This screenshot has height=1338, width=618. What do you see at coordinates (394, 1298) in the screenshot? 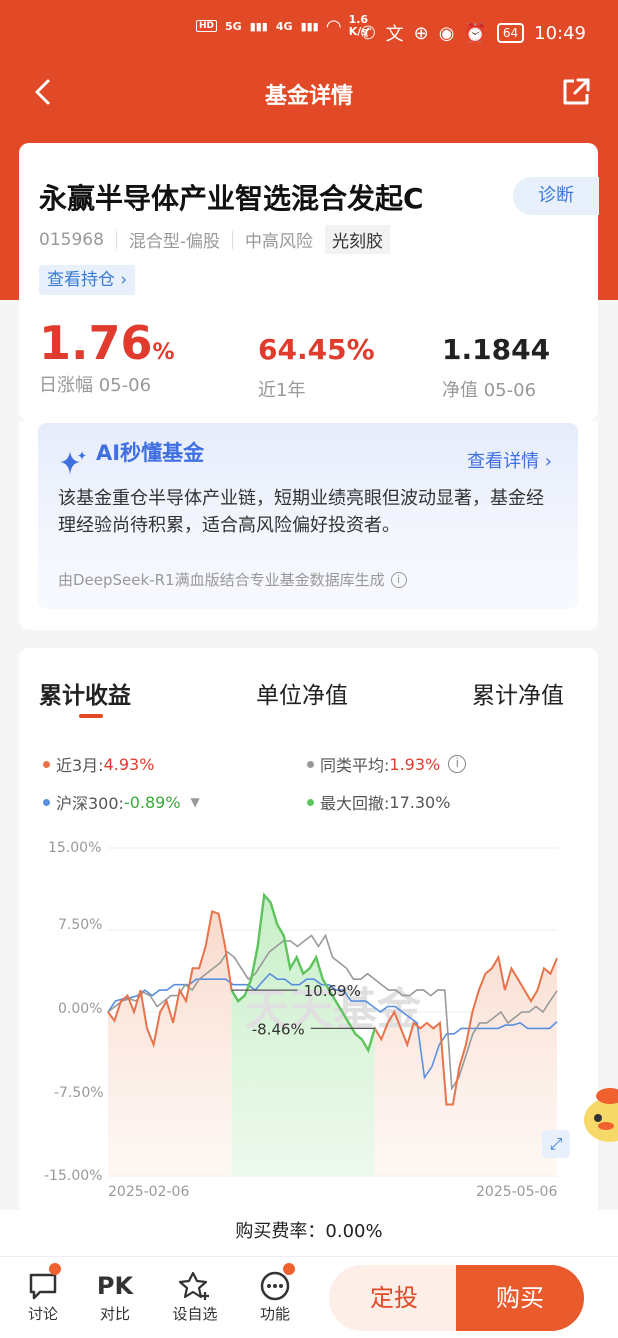
I see `auto-invest-button: 定投` at bounding box center [394, 1298].